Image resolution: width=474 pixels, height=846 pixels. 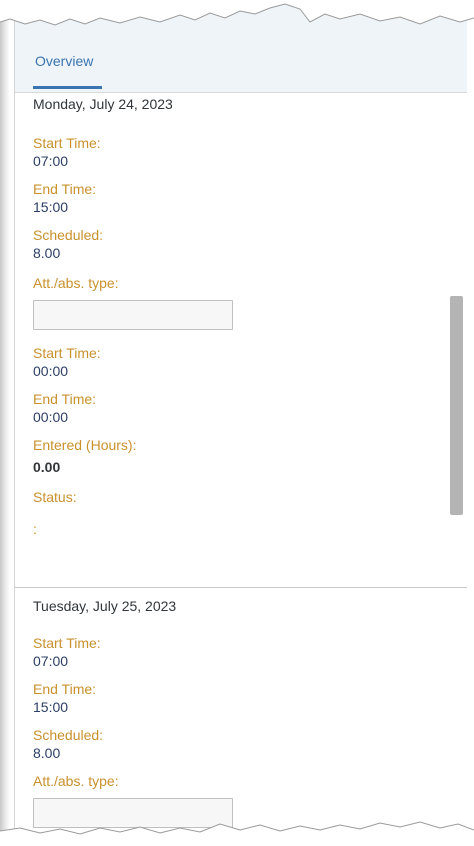 What do you see at coordinates (250, 513) in the screenshot?
I see `status-field: Status: :` at bounding box center [250, 513].